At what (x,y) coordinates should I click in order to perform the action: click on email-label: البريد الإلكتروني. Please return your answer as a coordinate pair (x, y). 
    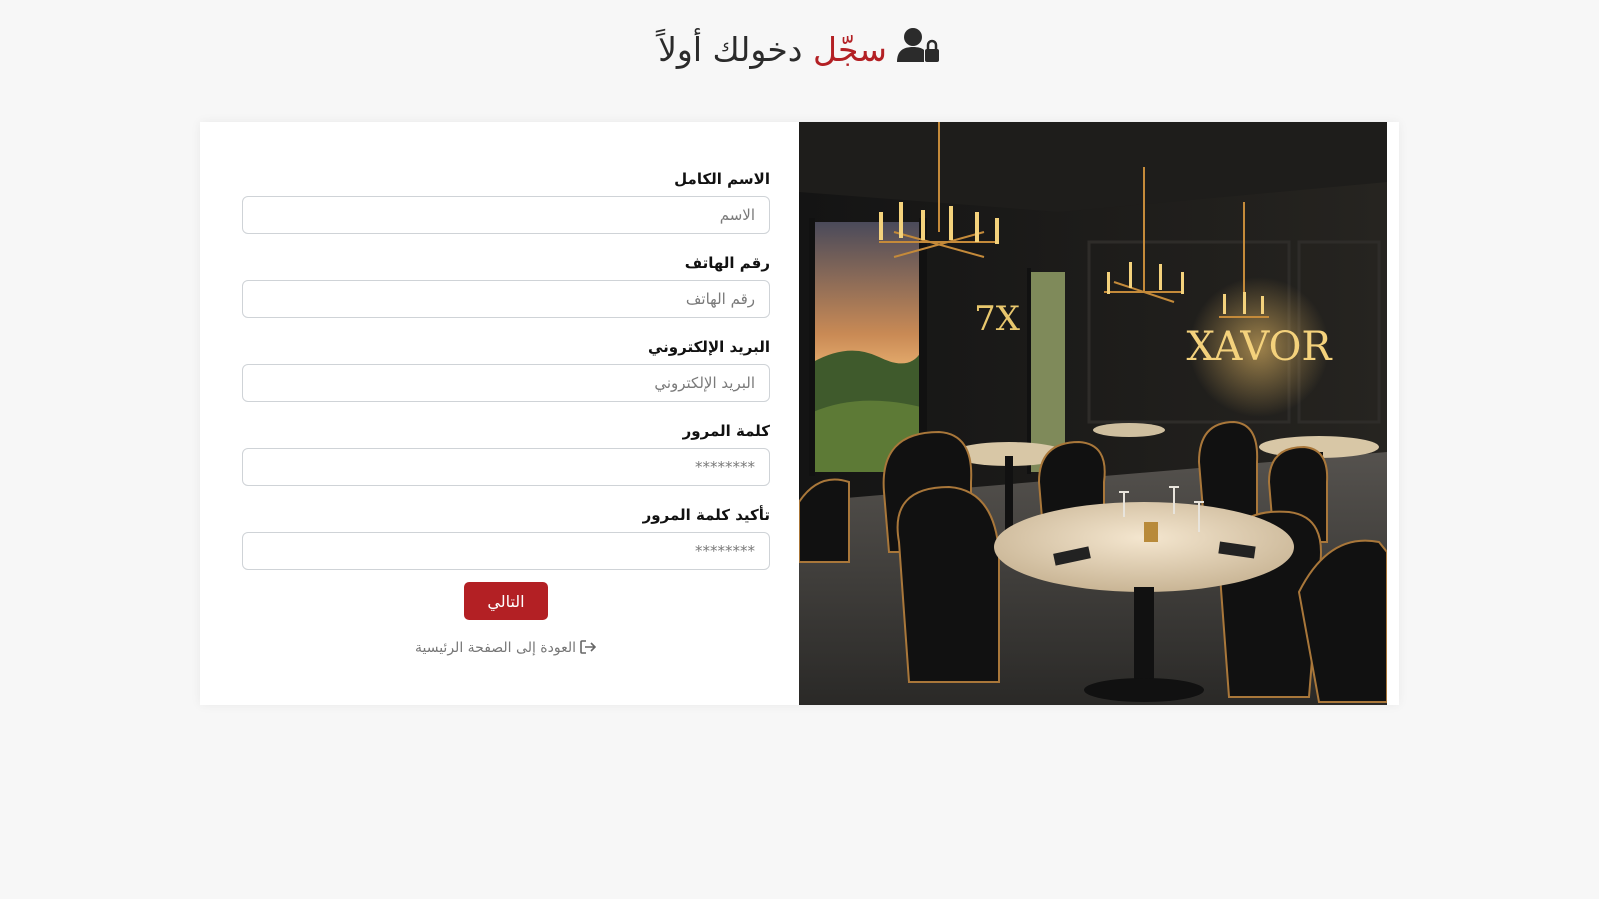
    Looking at the image, I should click on (709, 347).